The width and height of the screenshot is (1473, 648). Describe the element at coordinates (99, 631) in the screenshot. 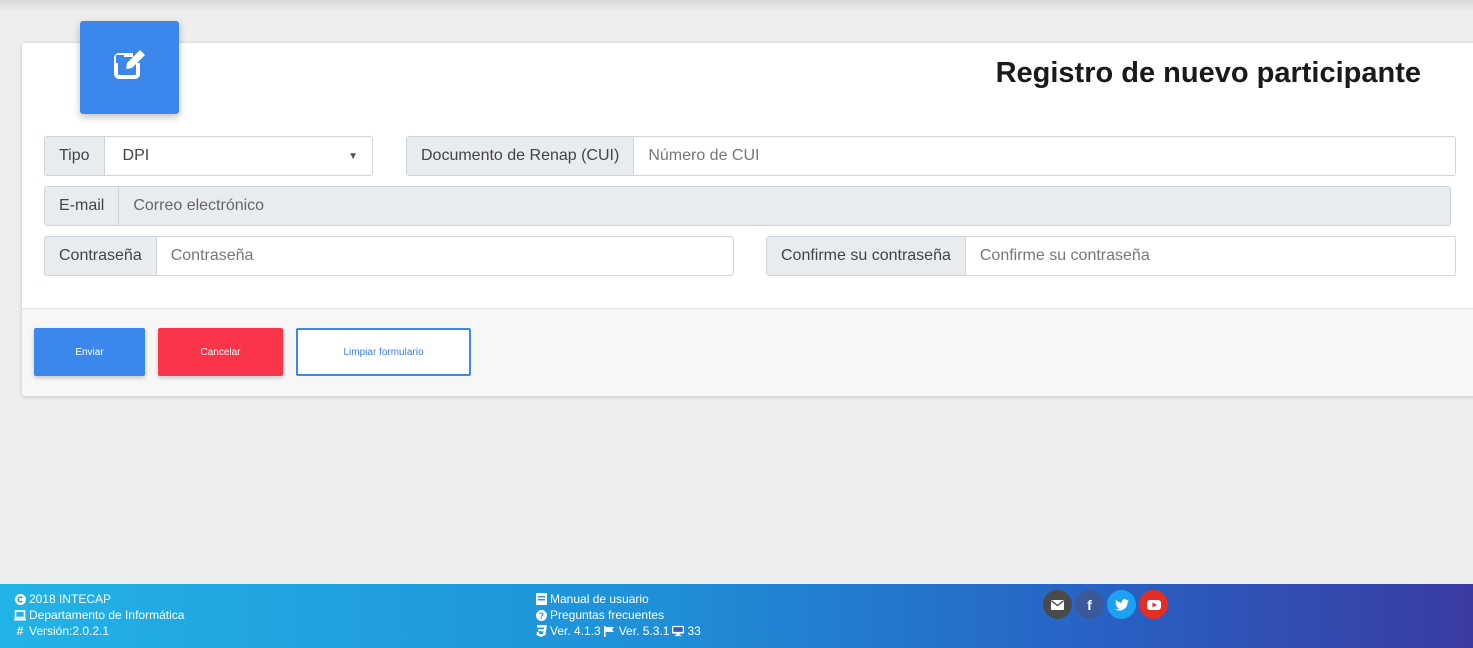

I see `footer-version: # Versión:2.0.2.1` at that location.